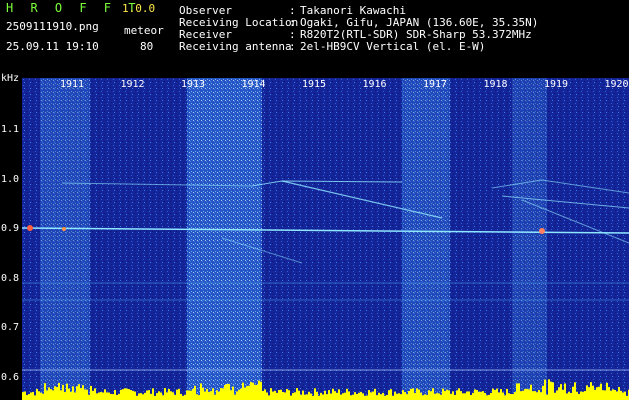  What do you see at coordinates (314, 84) in the screenshot?
I see `x-tick-label: 1915` at bounding box center [314, 84].